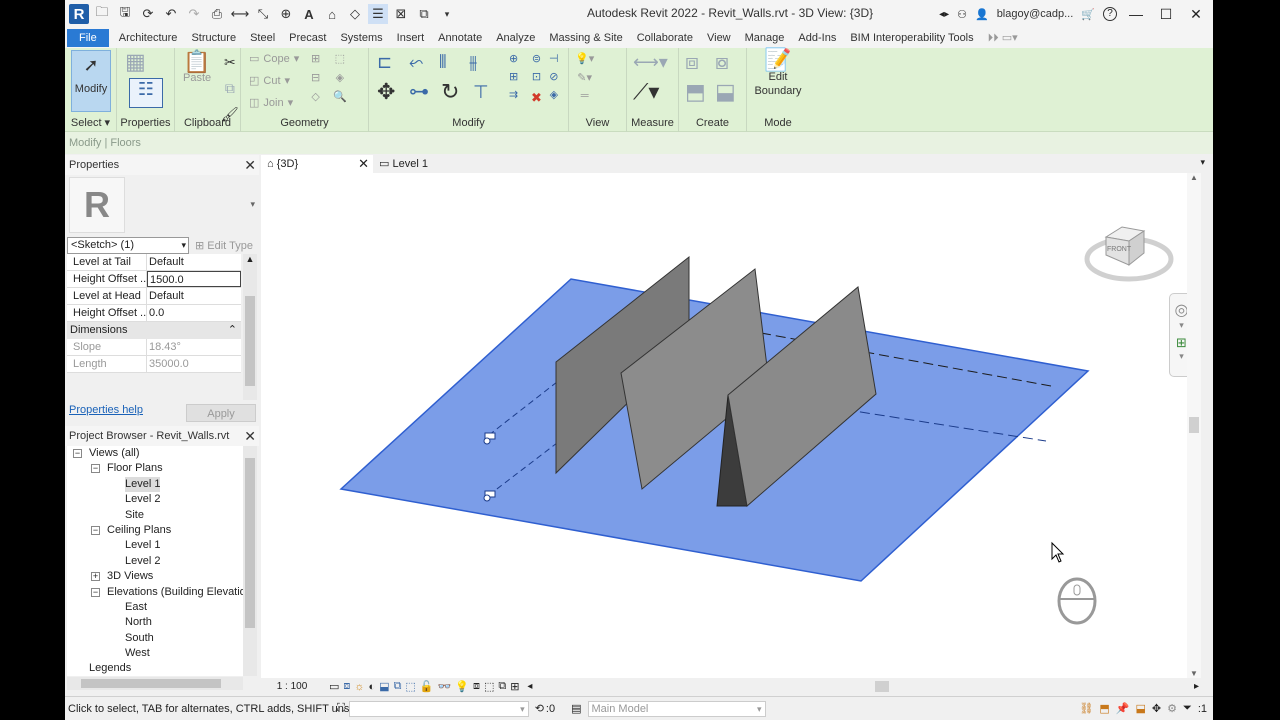 The height and width of the screenshot is (720, 1280). I want to click on modify-button: ➚ Modify, so click(91, 81).